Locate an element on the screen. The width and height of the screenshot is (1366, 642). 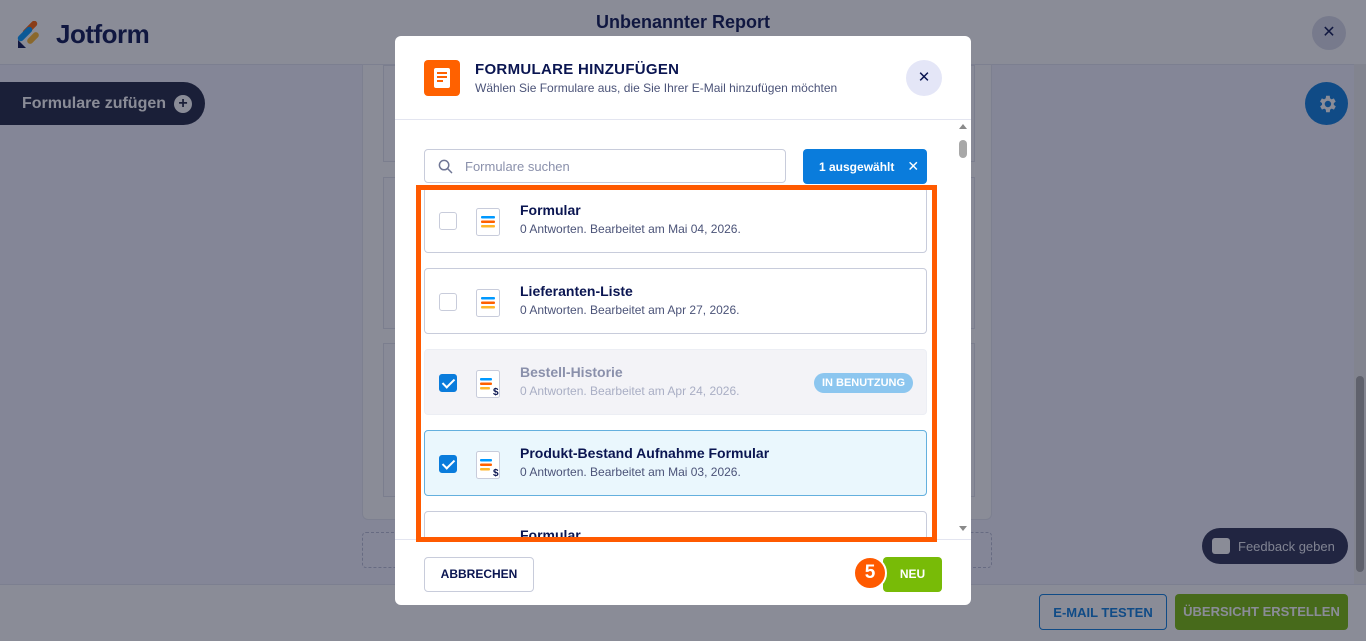
search-input is located at coordinates (615, 166).